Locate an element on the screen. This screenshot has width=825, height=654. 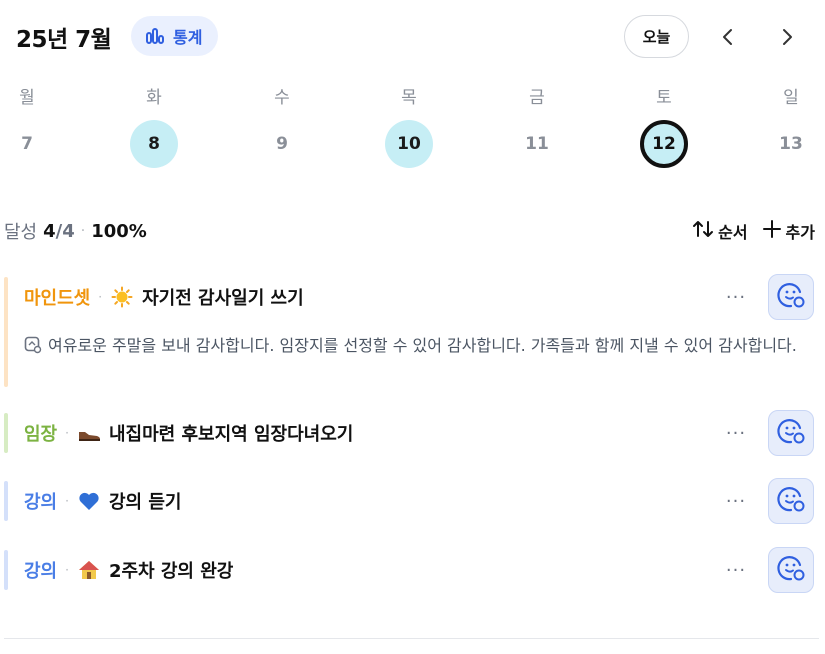
date-cell: 9 is located at coordinates (282, 144).